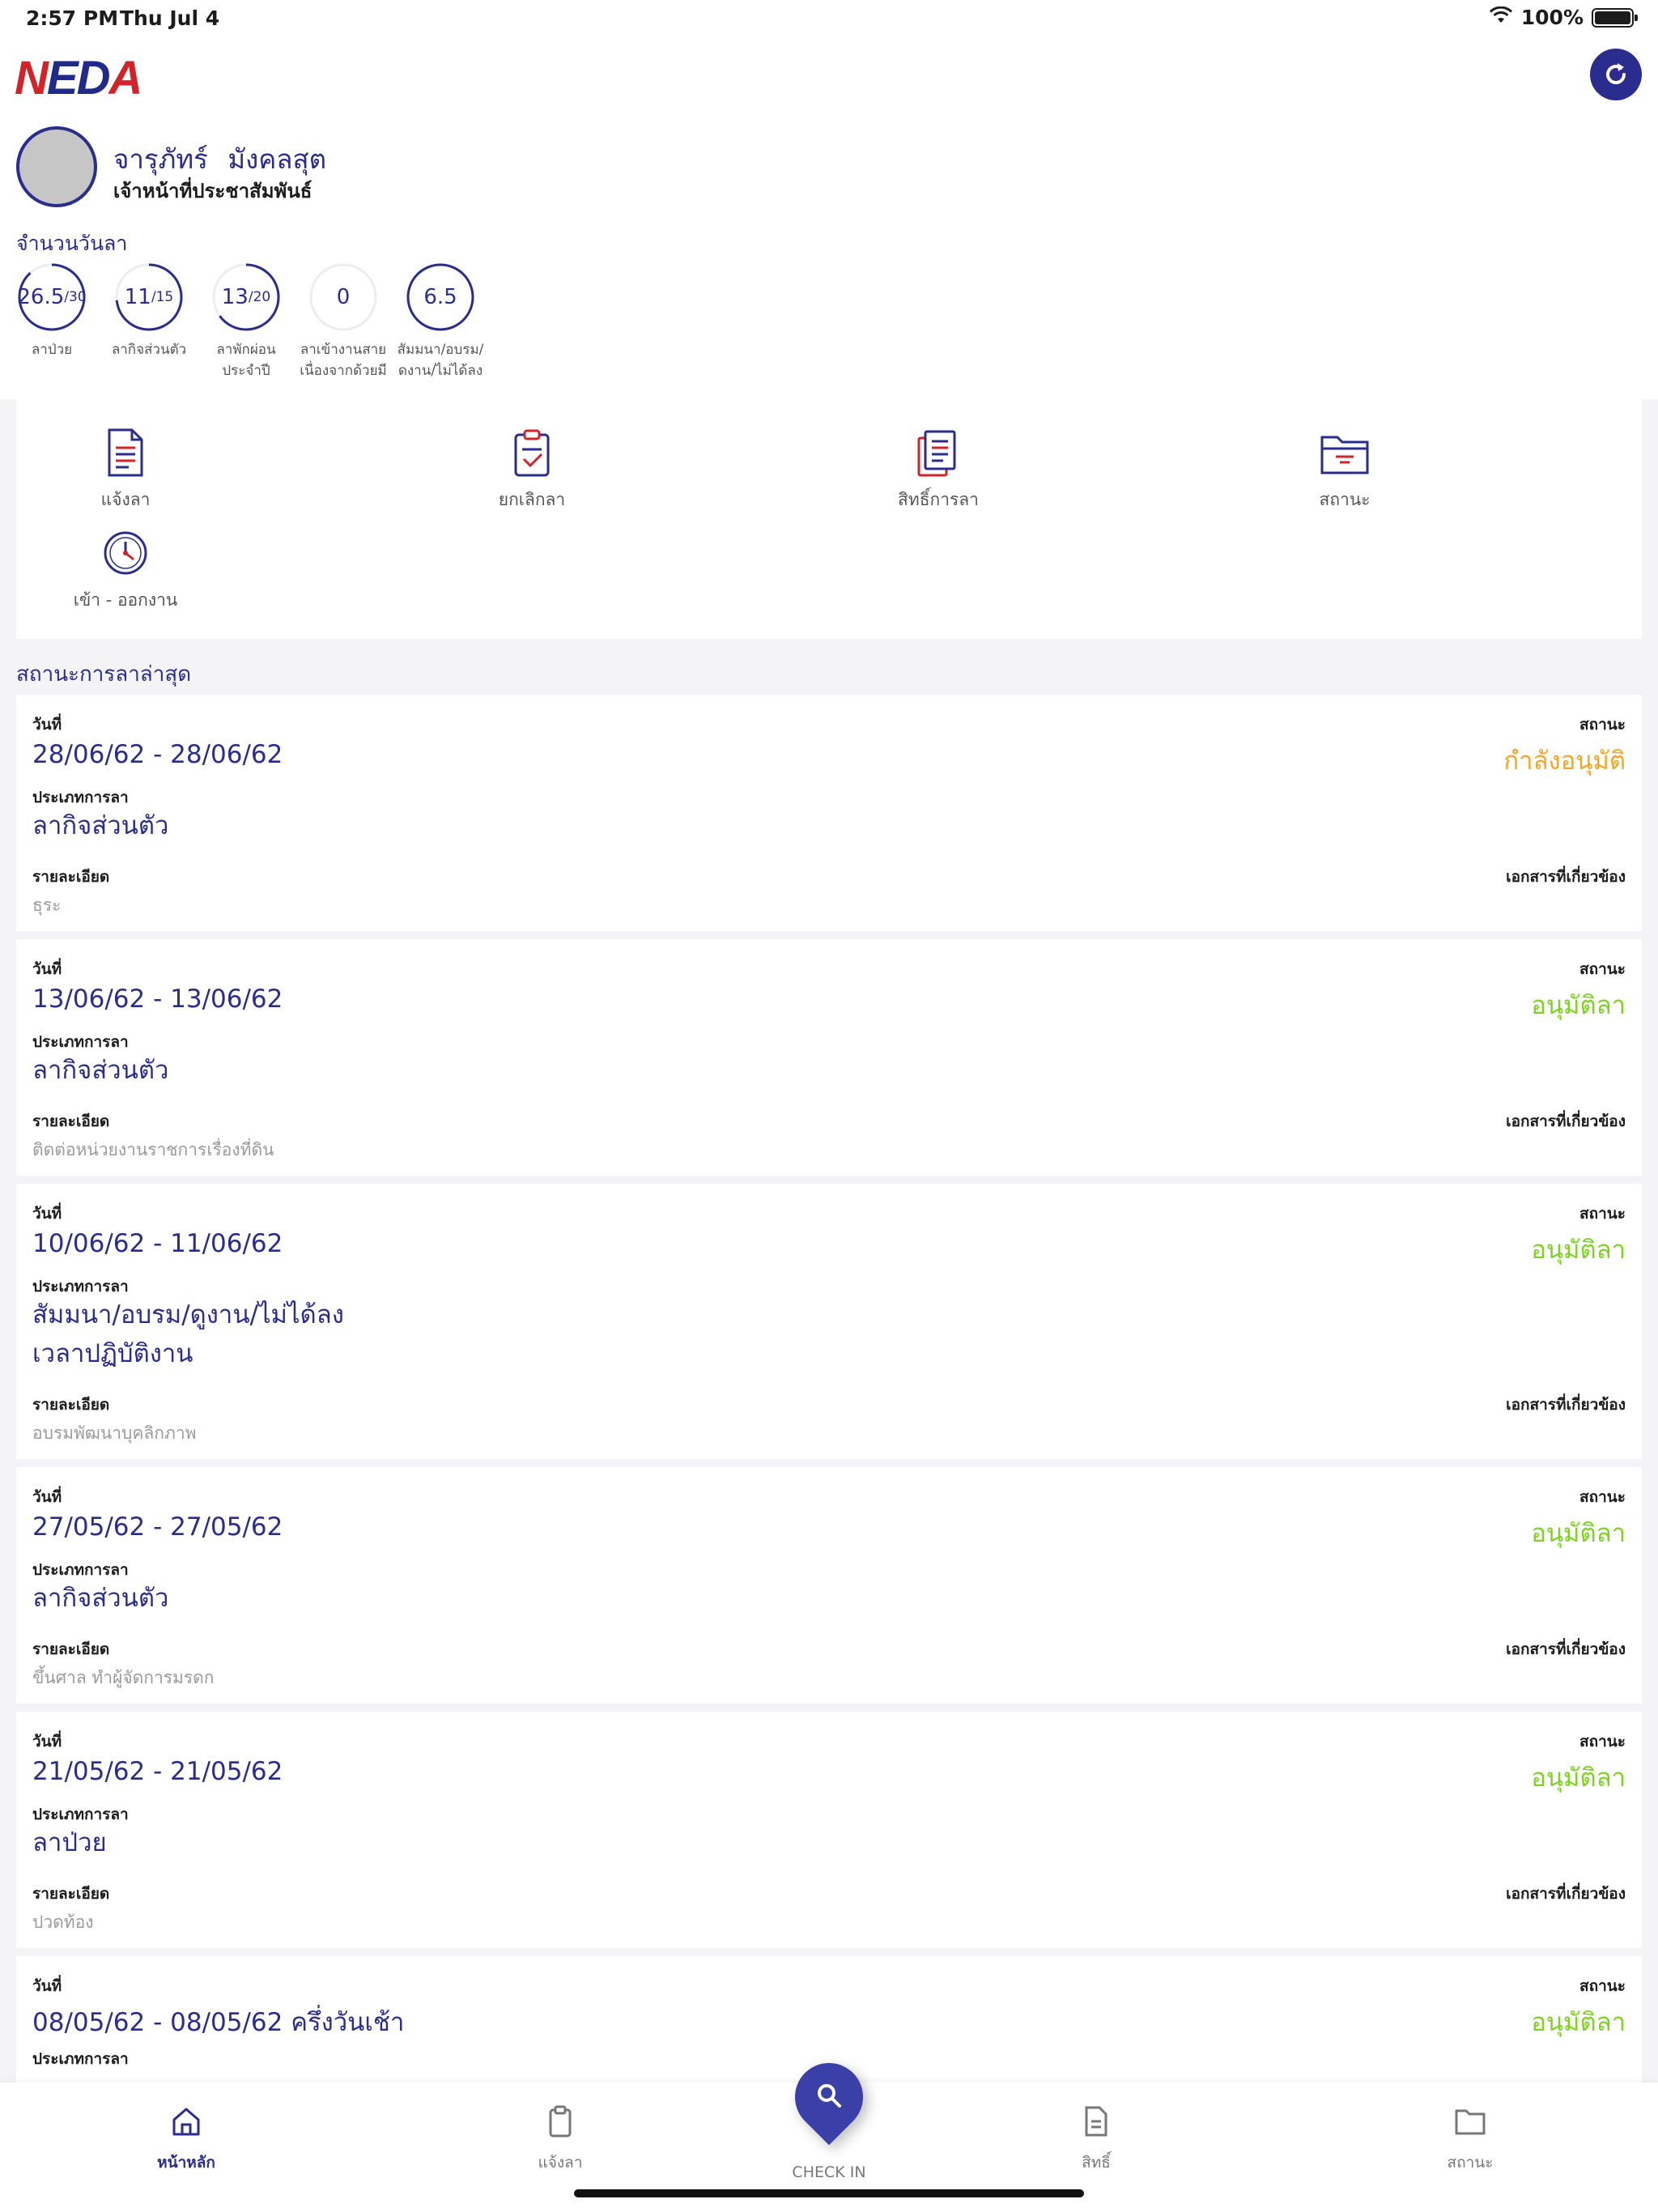 Image resolution: width=1658 pixels, height=2212 pixels. What do you see at coordinates (153, 1149) in the screenshot?
I see `leave-detail: ติดต่อหน่วยงานราชการเรื่องที่ดิน` at bounding box center [153, 1149].